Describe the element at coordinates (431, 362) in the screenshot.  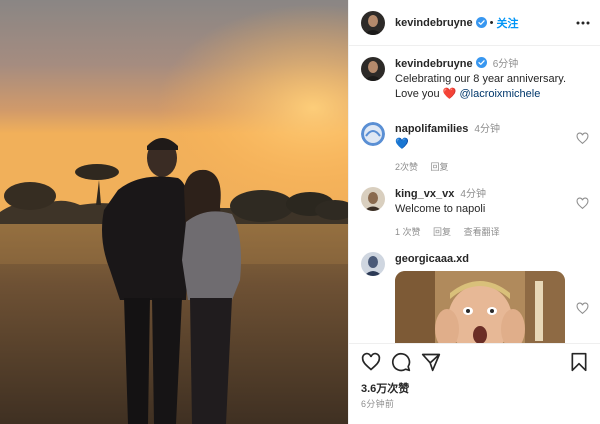
I see `paper-plane-icon` at that location.